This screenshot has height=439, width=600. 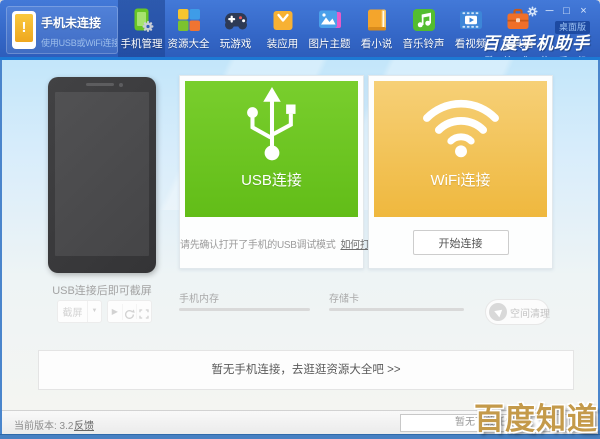 I want to click on maximize-icon: □, so click(x=566, y=11).